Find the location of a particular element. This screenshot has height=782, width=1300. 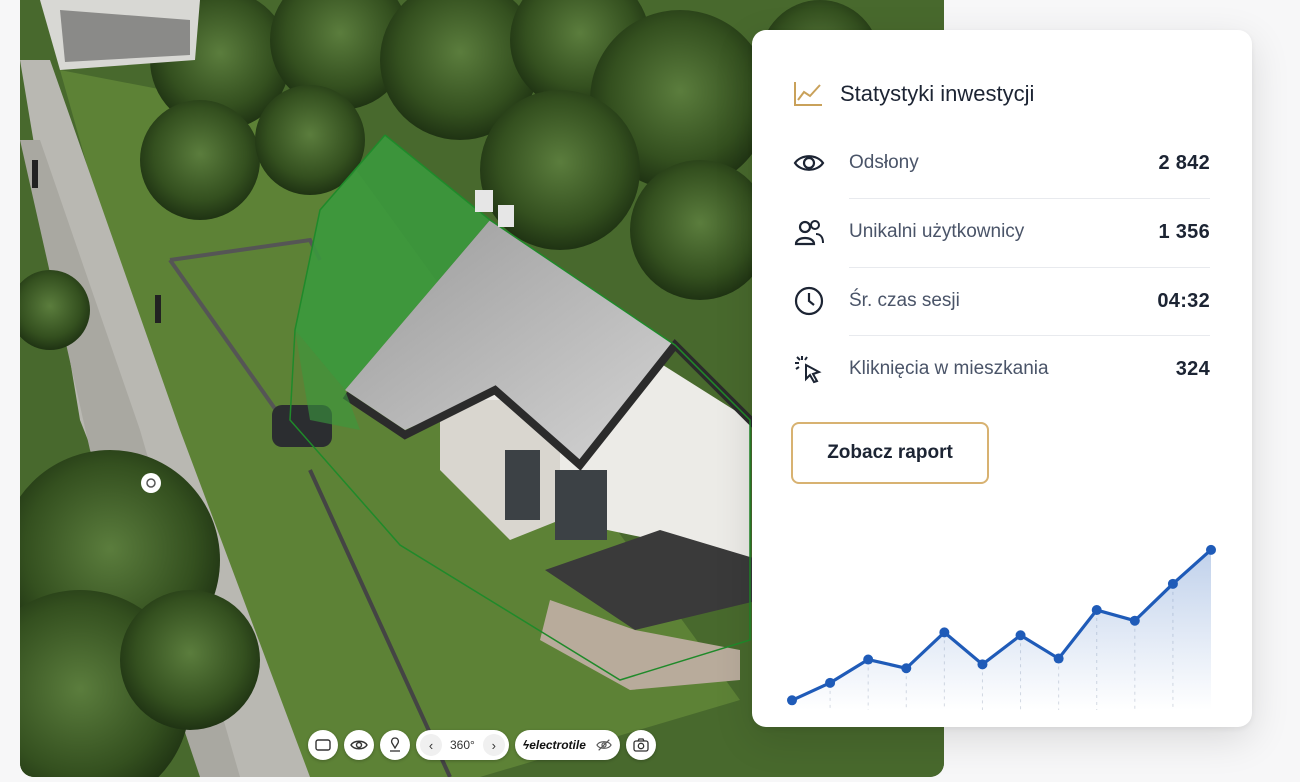

stat-value: 1 356 is located at coordinates (1184, 231).